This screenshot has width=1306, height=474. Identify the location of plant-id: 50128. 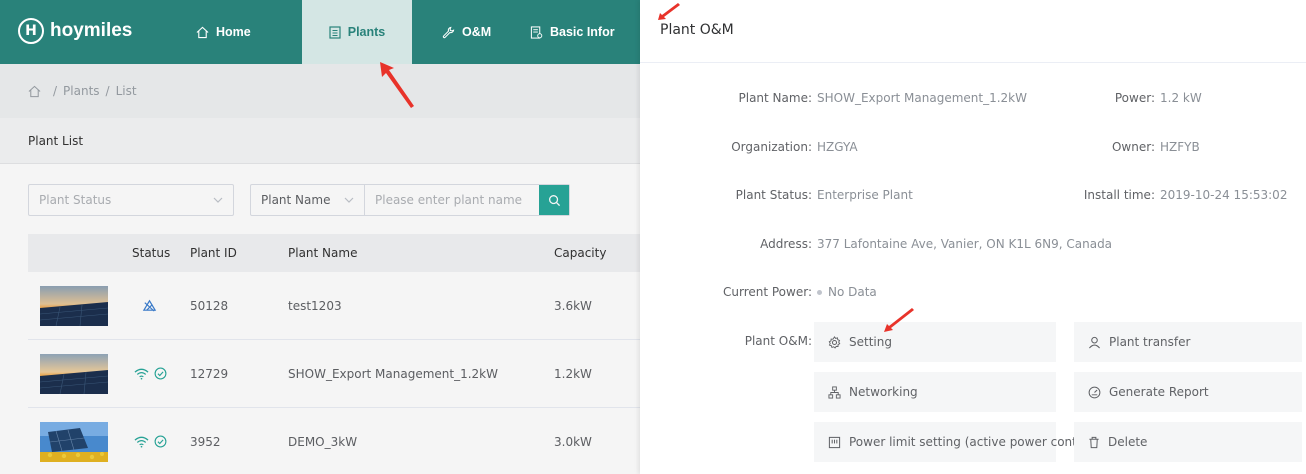
(209, 305).